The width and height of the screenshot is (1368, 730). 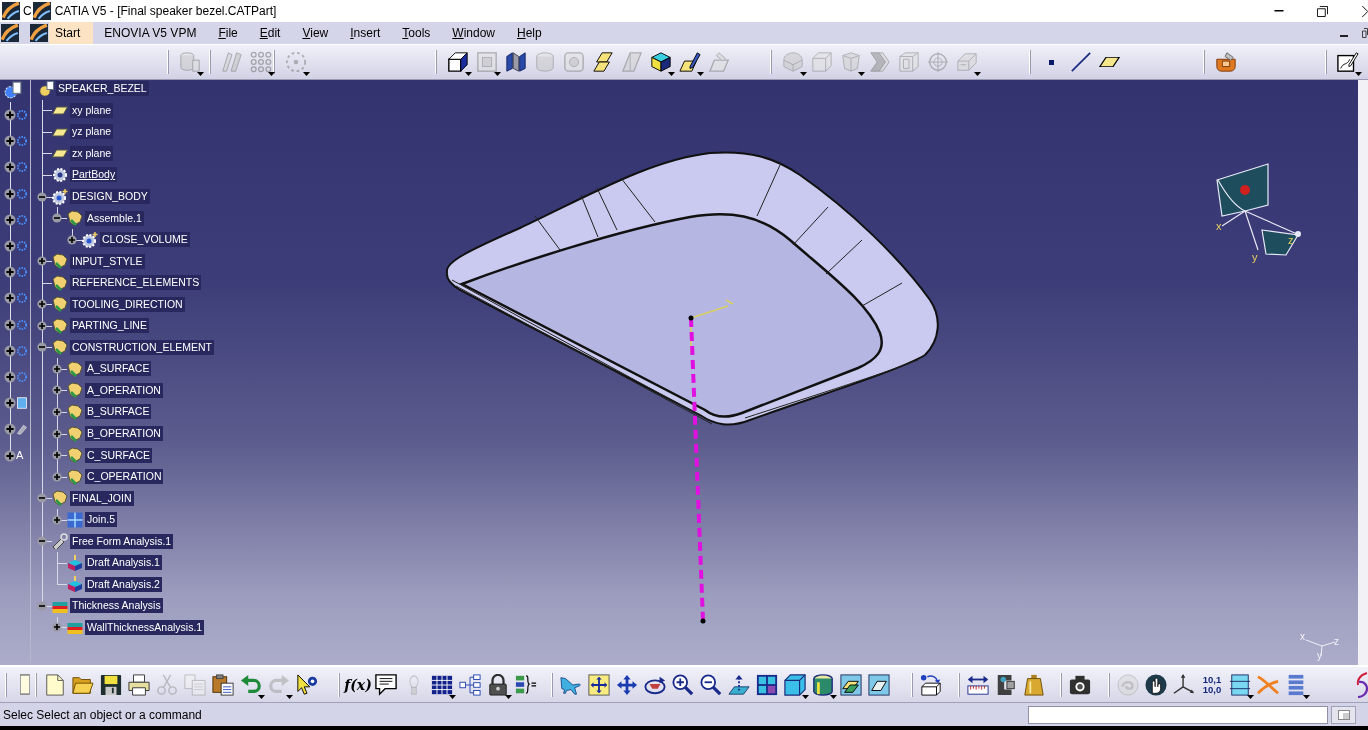 I want to click on menu-item: Edit, so click(x=270, y=33).